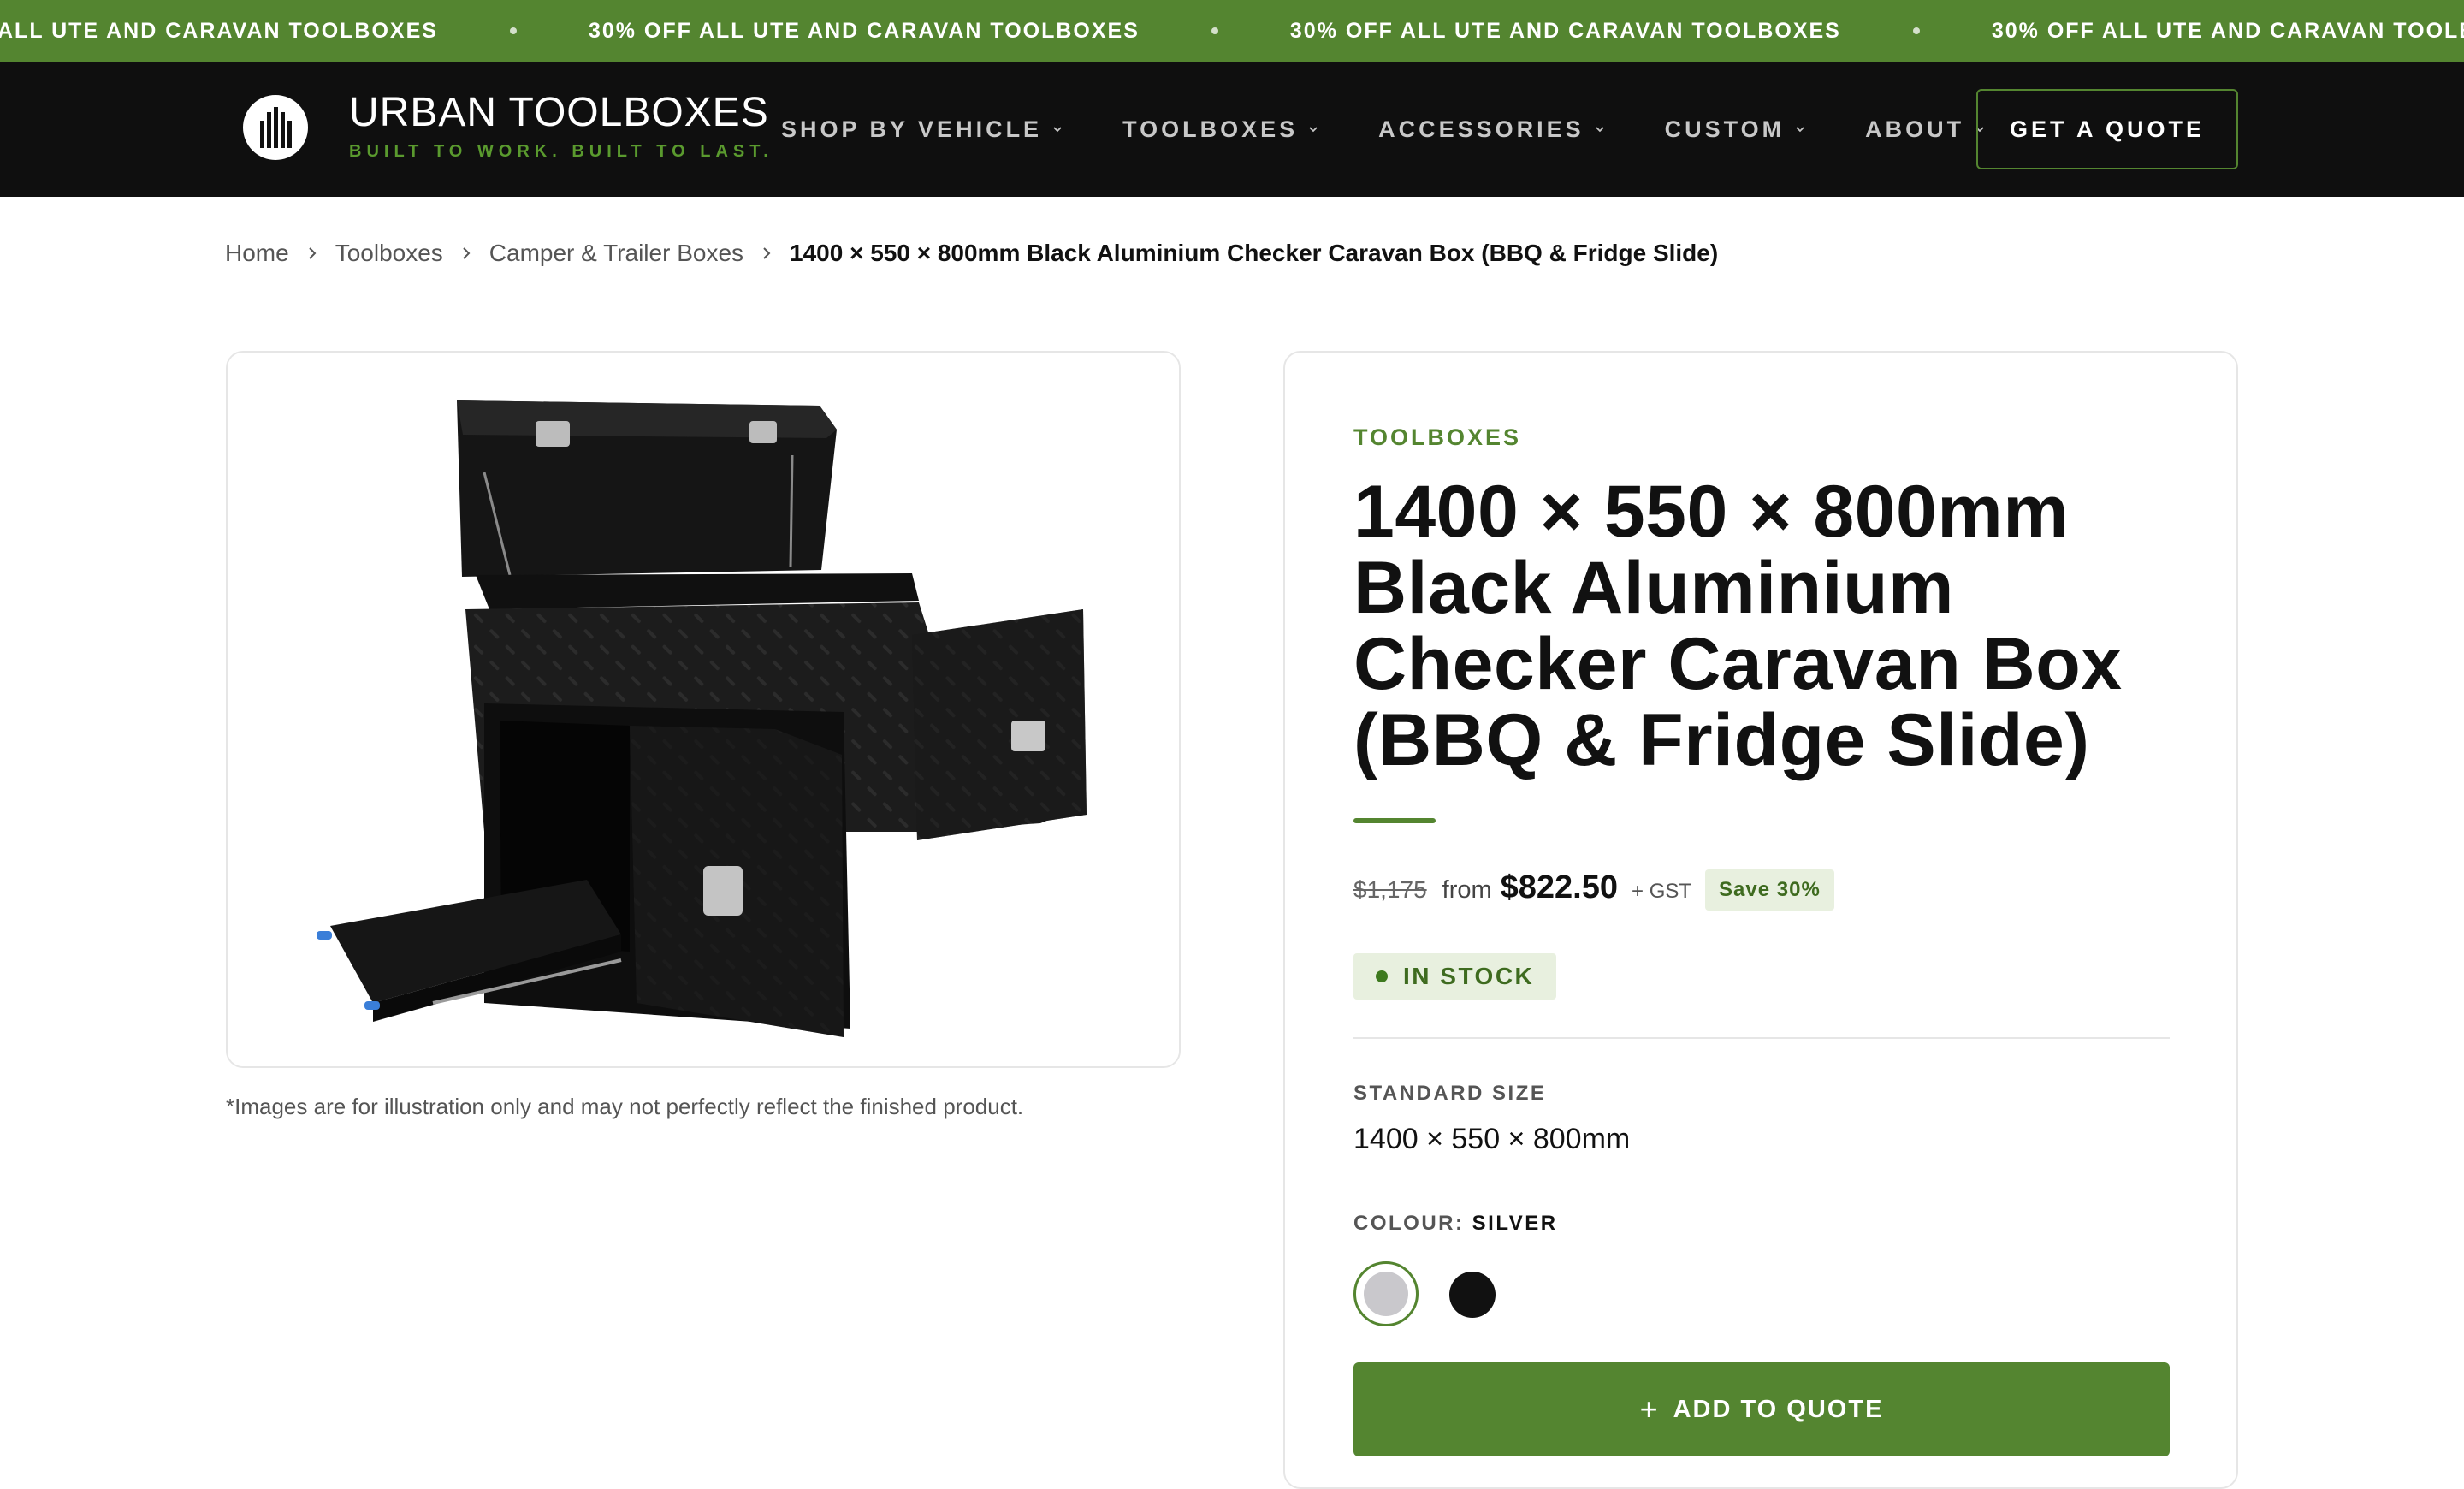  I want to click on colour-swatch-silver, so click(1386, 1293).